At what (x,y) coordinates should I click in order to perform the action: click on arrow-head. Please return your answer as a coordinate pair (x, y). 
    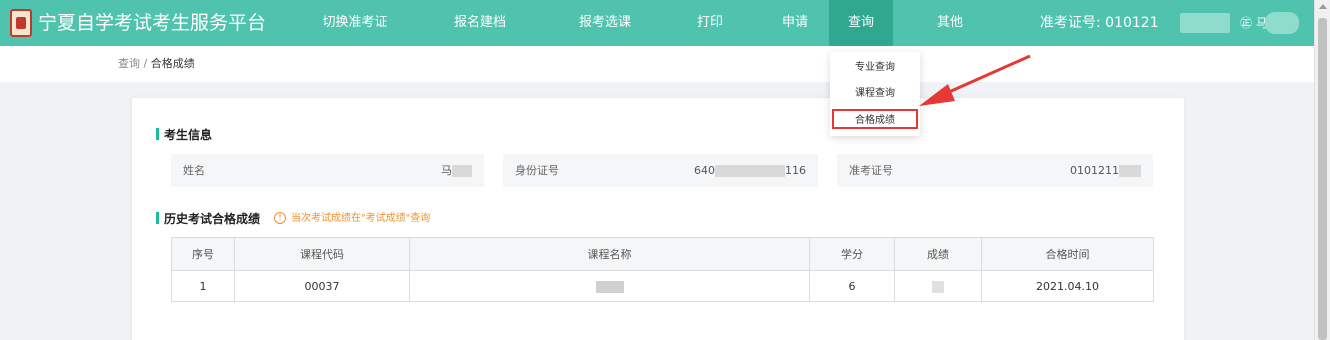
    Looking at the image, I should click on (937, 95).